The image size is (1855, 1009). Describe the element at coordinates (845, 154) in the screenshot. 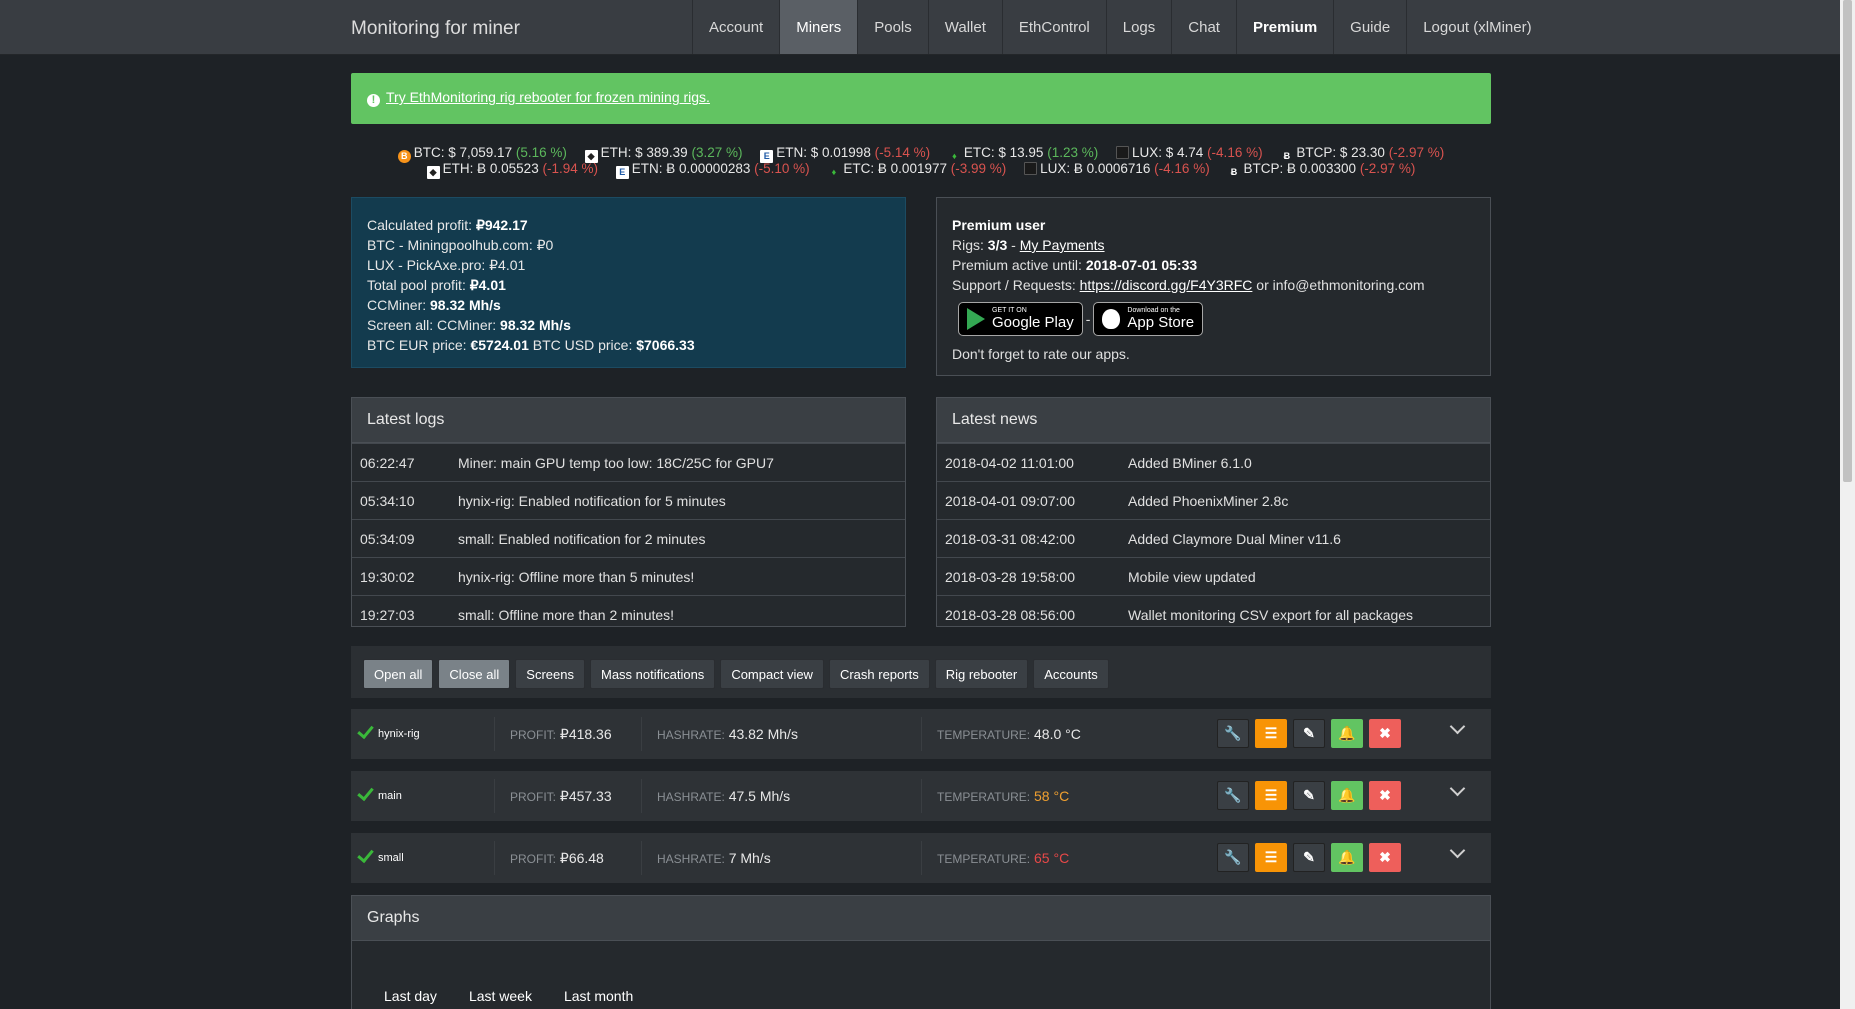

I see `ticker-item: E ETN: $ 0.01998 (-5.14 %)` at that location.